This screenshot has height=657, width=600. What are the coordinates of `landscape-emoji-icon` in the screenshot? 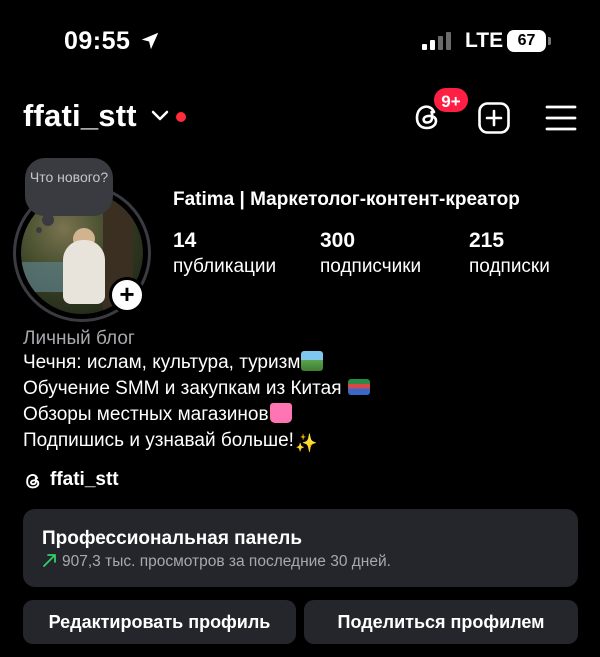 It's located at (312, 361).